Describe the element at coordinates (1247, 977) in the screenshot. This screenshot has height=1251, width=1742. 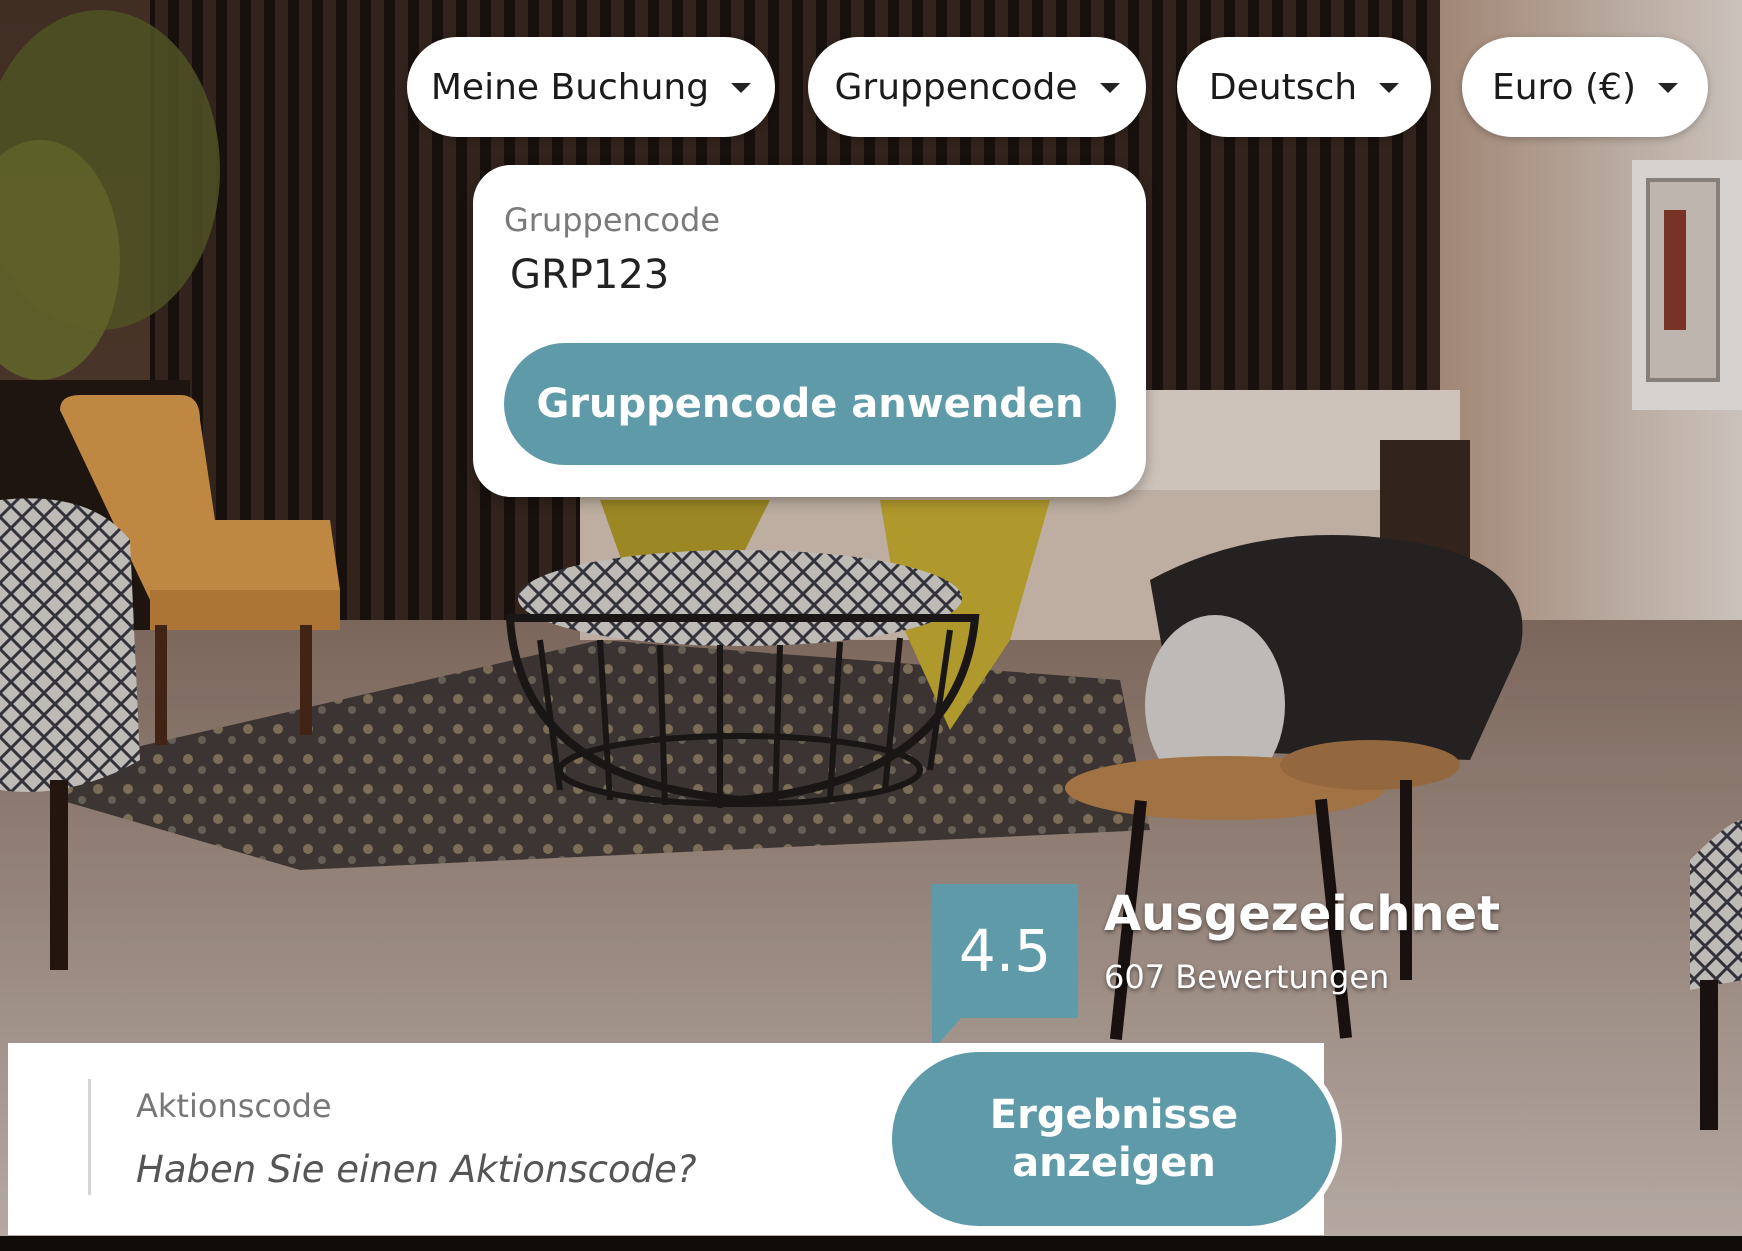
I see `review-count: 607 Bewertungen` at that location.